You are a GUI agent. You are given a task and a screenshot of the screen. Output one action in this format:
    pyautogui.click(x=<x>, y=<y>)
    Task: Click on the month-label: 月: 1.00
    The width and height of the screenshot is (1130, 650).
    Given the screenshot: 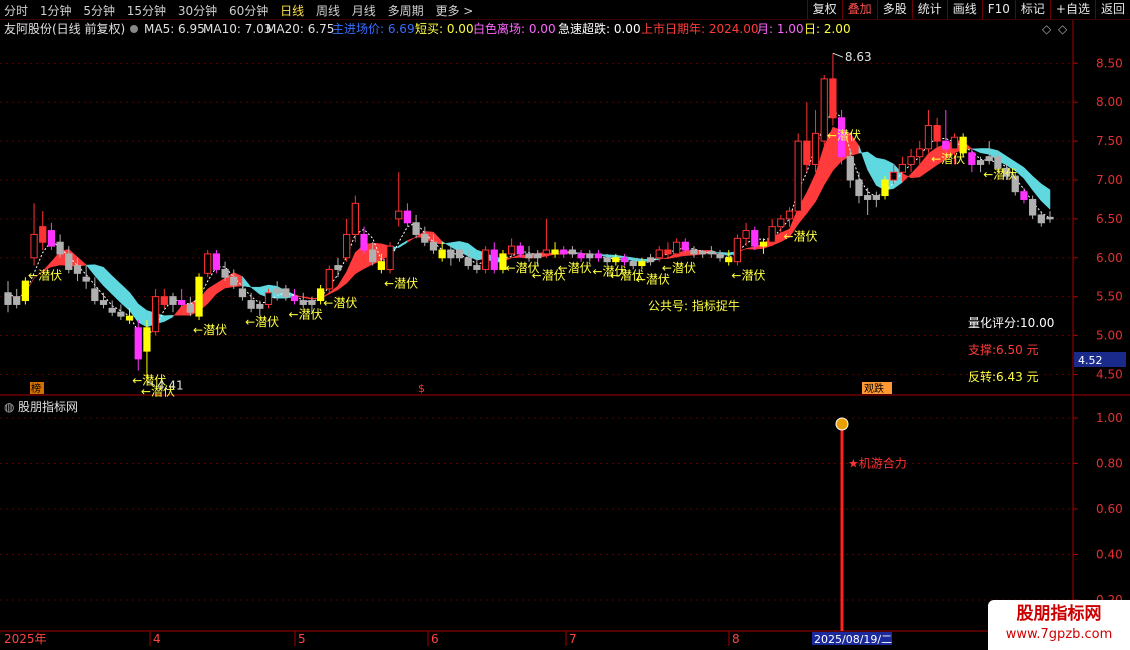 What is the action you would take?
    pyautogui.click(x=780, y=29)
    